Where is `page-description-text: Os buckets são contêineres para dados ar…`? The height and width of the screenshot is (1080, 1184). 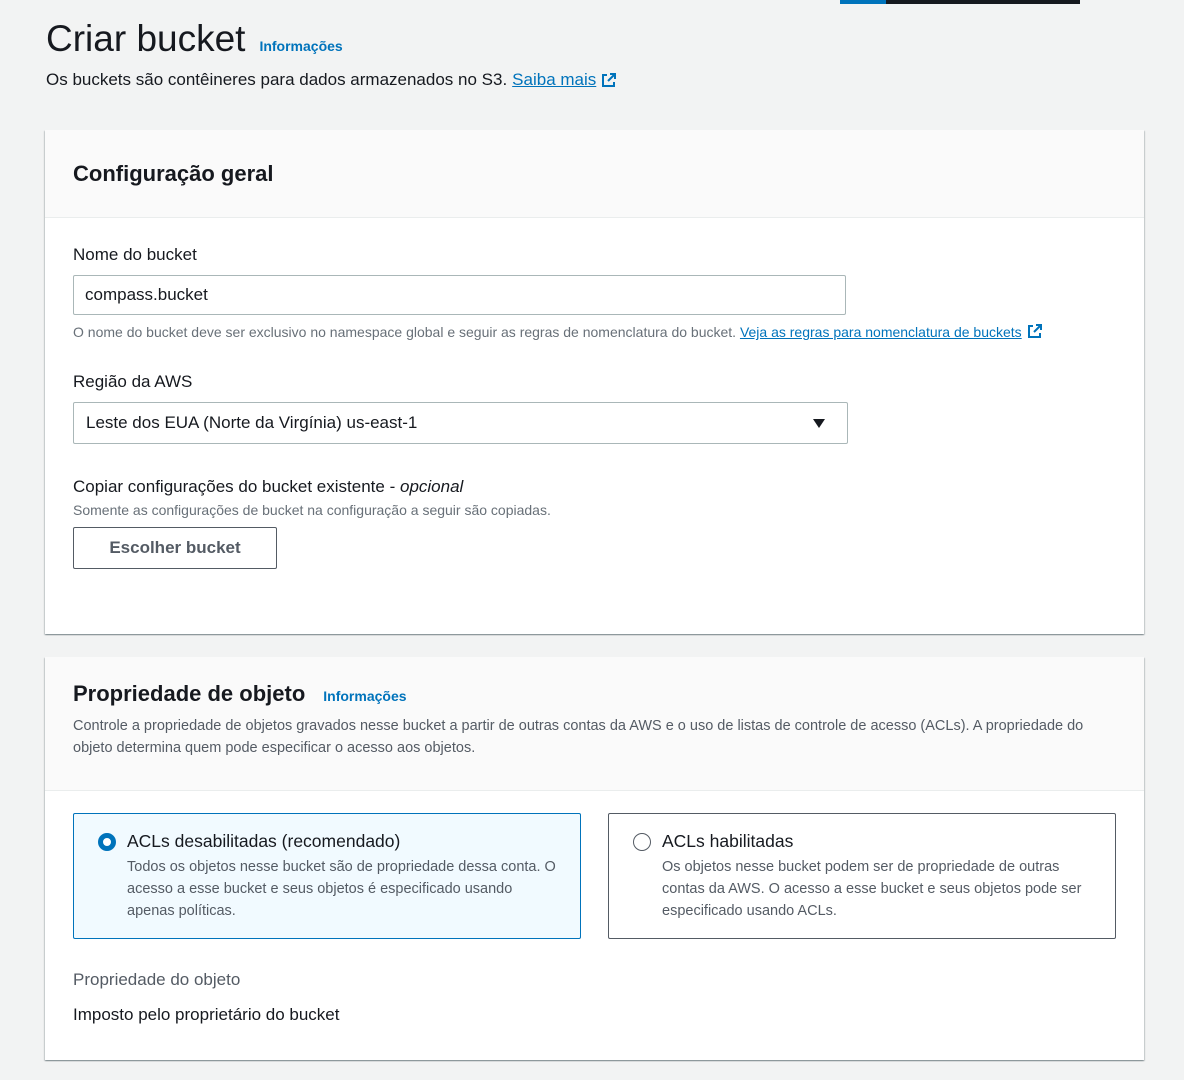
page-description-text: Os buckets são contêineres para dados ar… is located at coordinates (277, 79).